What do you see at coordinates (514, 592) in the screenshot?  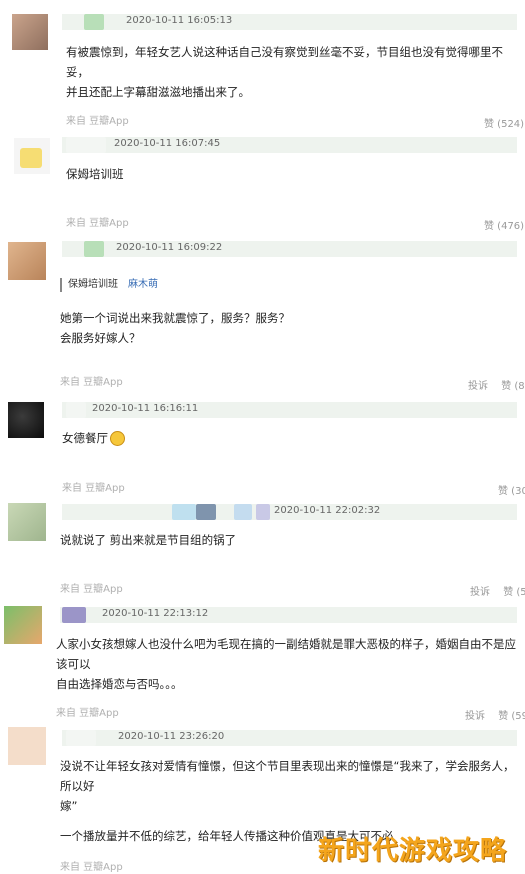 I see `like-count: 赞 (5)` at bounding box center [514, 592].